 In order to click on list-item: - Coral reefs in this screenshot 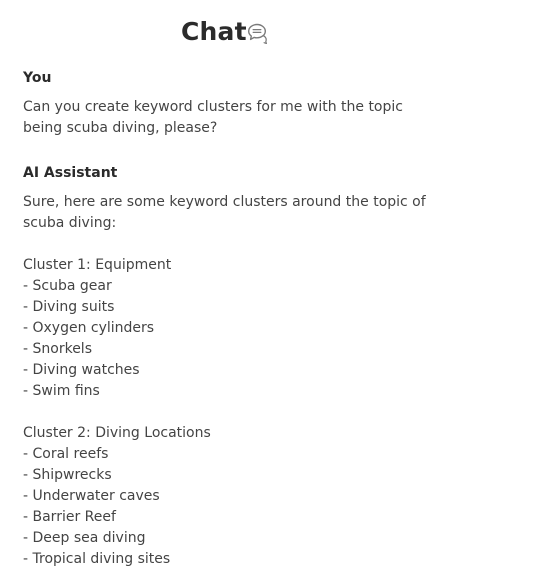, I will do `click(66, 454)`.